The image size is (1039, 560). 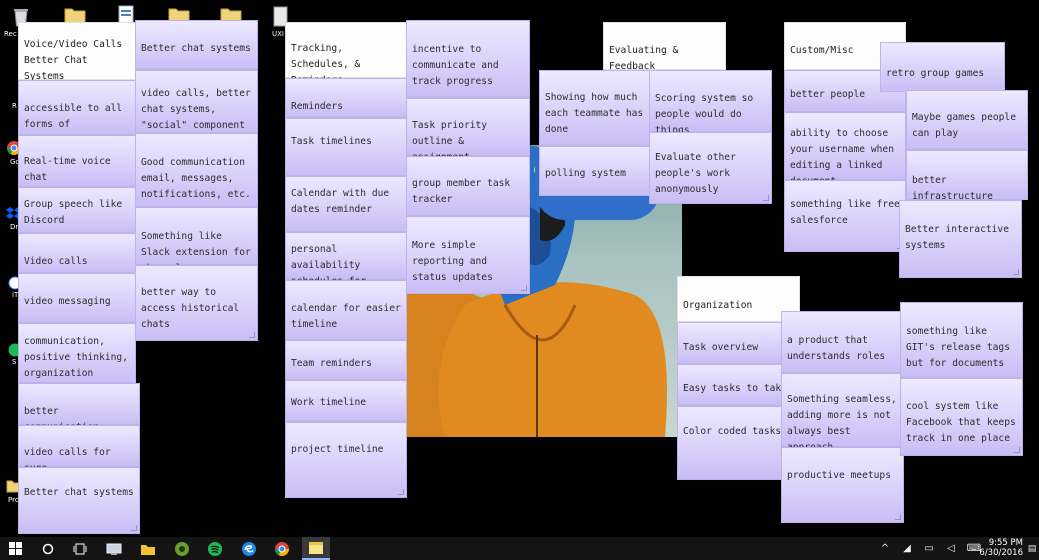 I want to click on sticky-note: accessible to all forms of communication, so click(x=77, y=113).